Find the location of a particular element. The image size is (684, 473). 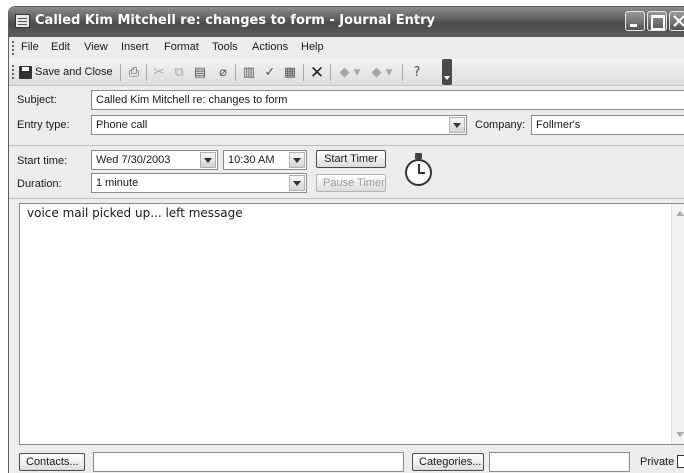

paste-icon: ▤ is located at coordinates (200, 73).